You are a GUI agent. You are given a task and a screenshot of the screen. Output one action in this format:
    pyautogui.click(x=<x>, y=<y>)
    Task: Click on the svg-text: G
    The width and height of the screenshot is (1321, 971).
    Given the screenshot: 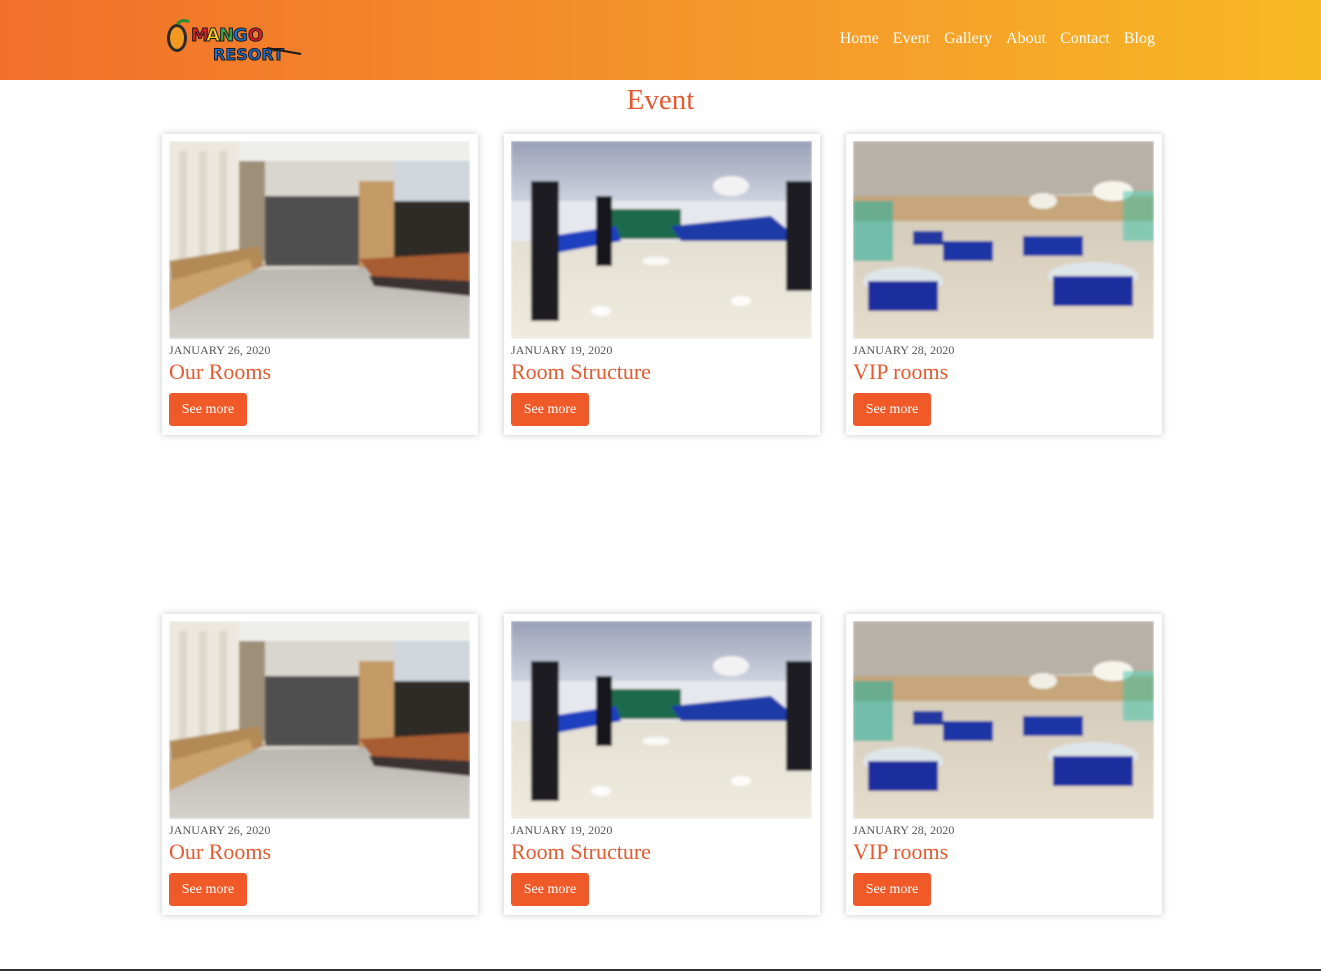 What is the action you would take?
    pyautogui.click(x=240, y=35)
    